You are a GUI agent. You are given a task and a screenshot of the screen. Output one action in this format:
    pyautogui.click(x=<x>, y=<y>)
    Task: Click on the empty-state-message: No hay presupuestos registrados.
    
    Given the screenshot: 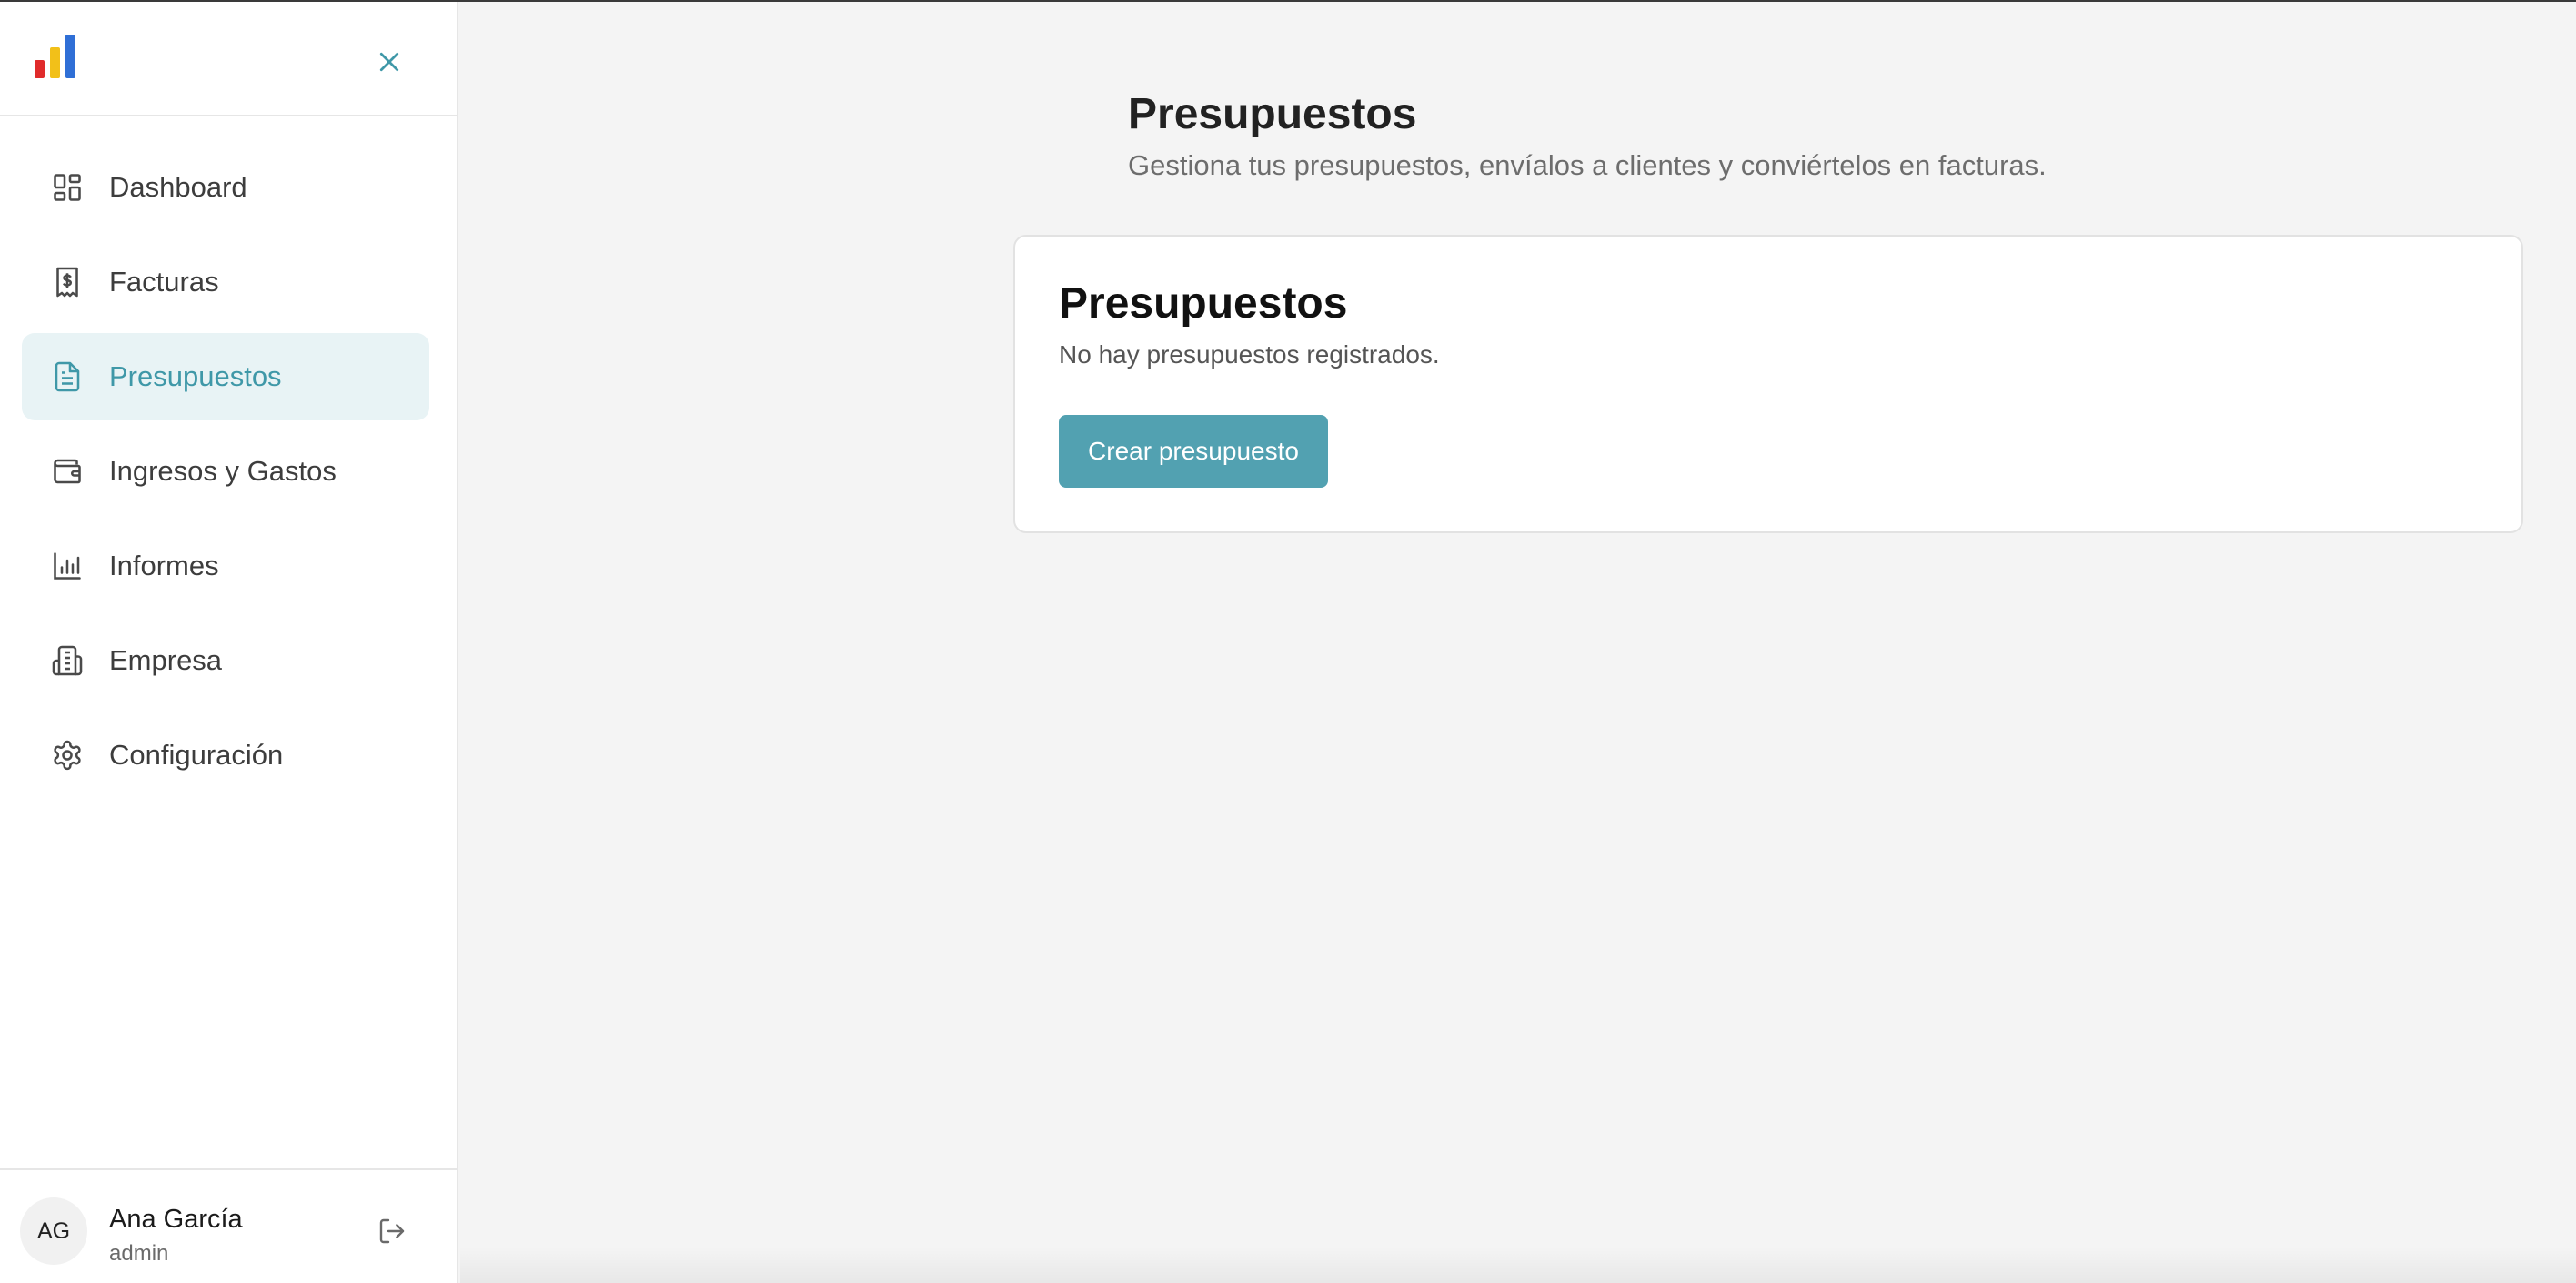 What is the action you would take?
    pyautogui.click(x=1249, y=354)
    